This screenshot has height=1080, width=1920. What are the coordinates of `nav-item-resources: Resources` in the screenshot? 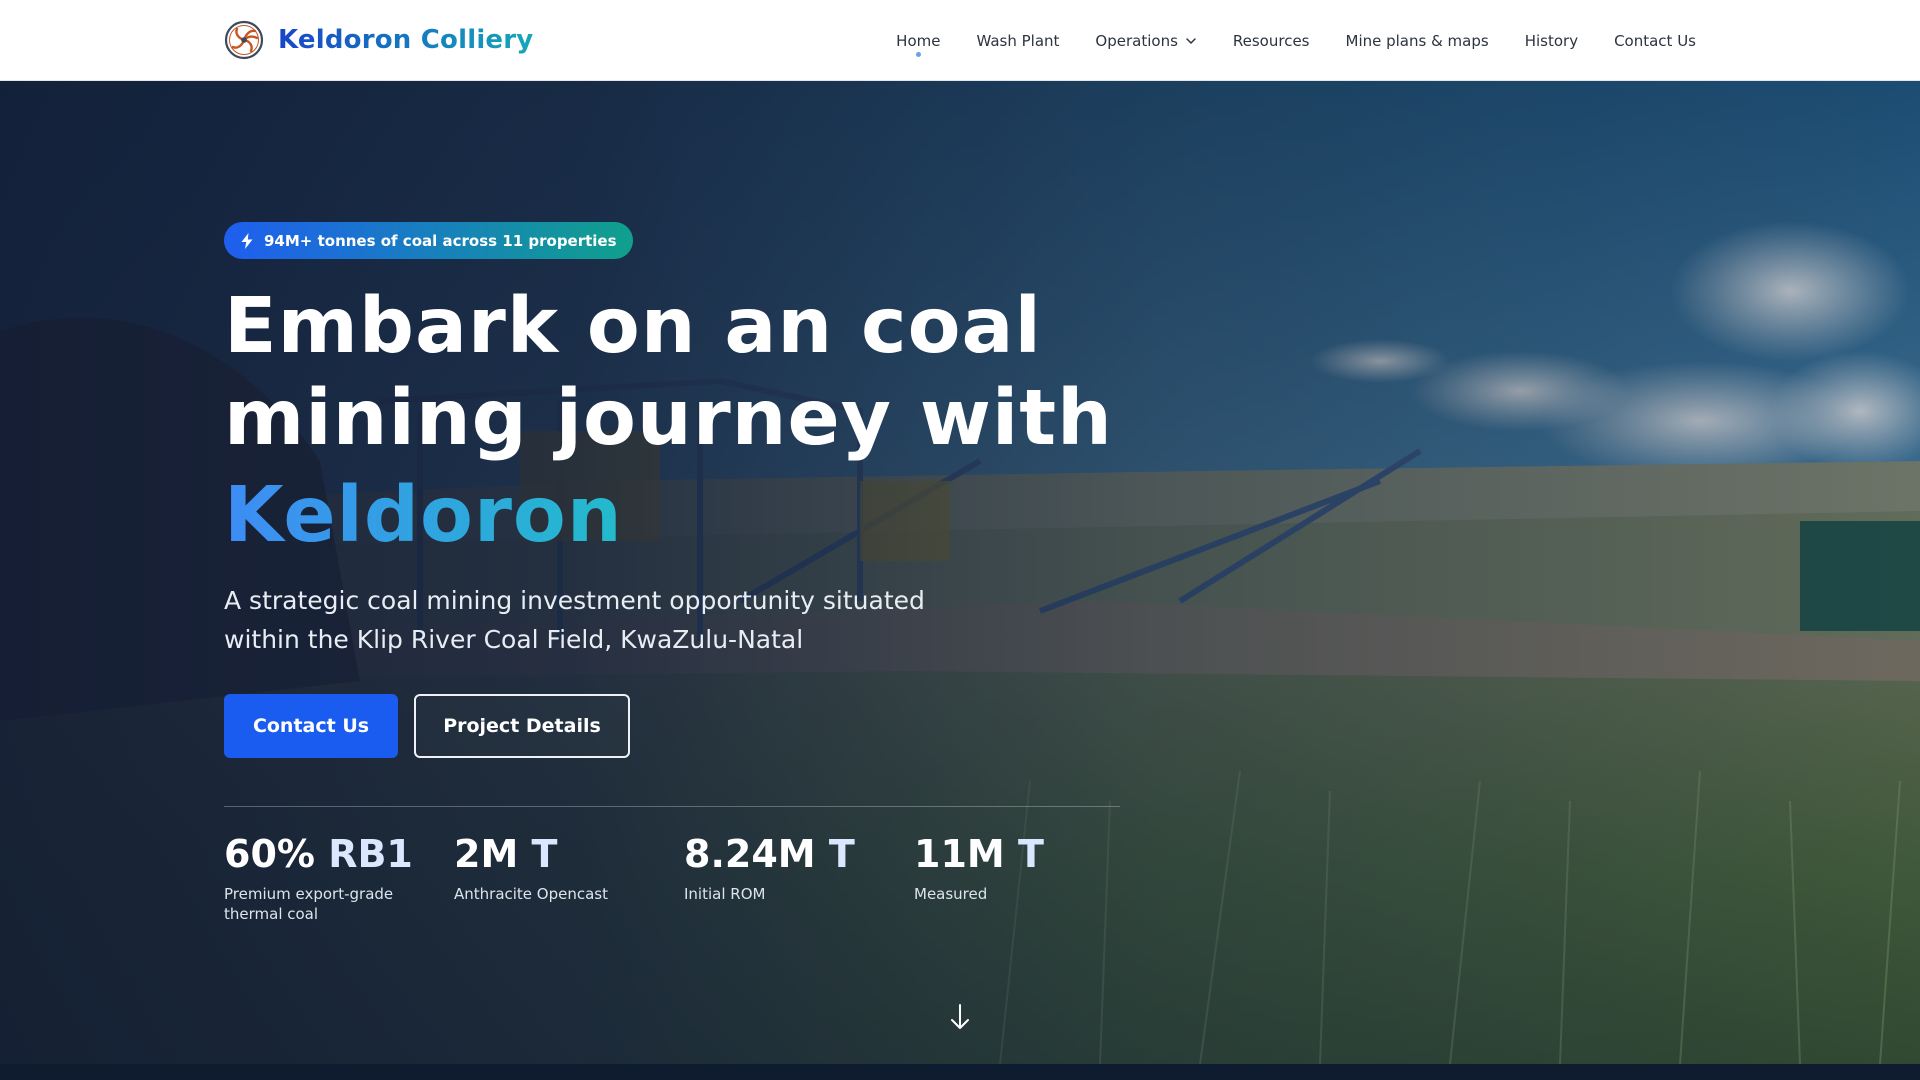 It's located at (1271, 40).